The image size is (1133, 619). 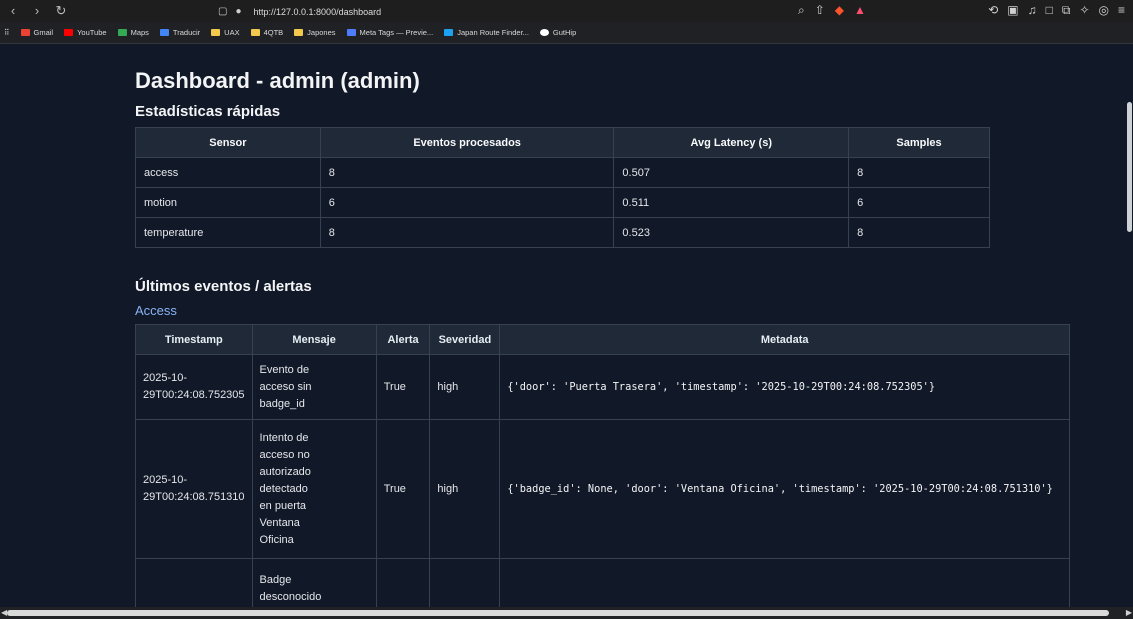 What do you see at coordinates (1084, 10) in the screenshot?
I see `puzzle-icon: ✧` at bounding box center [1084, 10].